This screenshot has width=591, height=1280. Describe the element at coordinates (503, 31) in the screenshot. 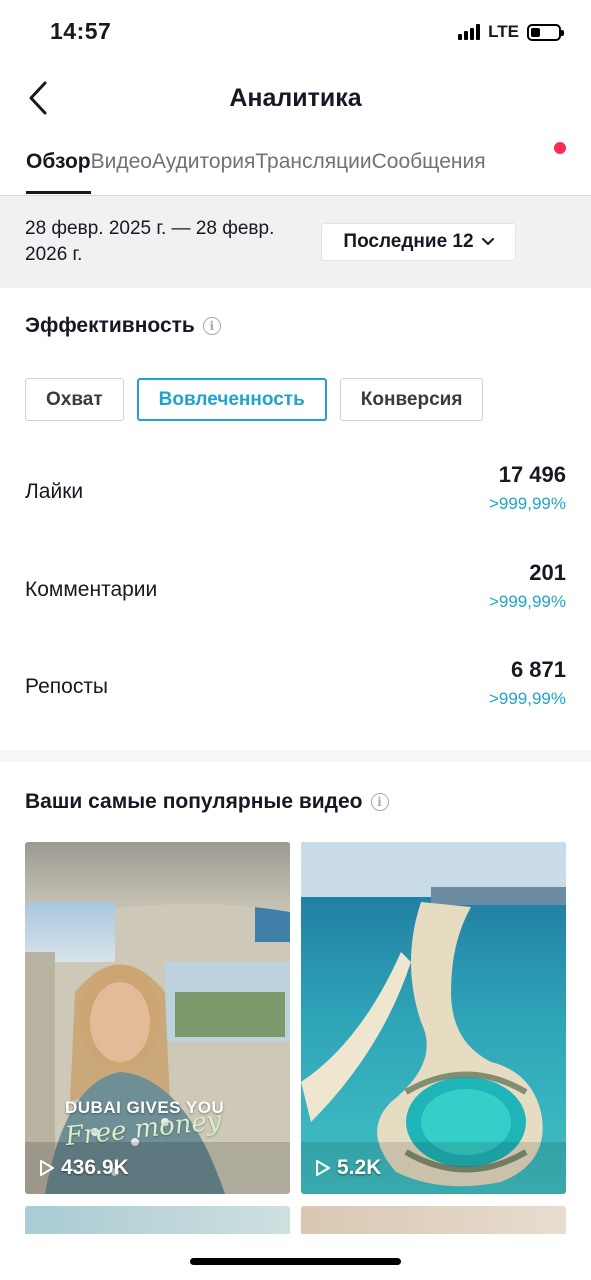

I see `network-type: LTE` at that location.